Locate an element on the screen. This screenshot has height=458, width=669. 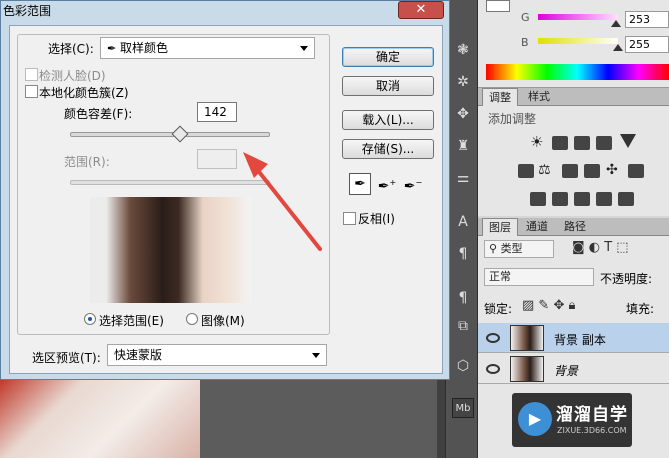
tab-paths: 路径 is located at coordinates (575, 227).